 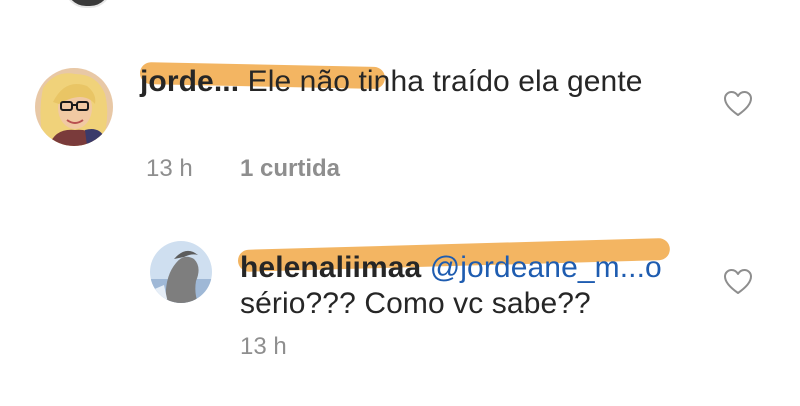 What do you see at coordinates (415, 303) in the screenshot?
I see `reply-text: sério??? Como vc sabe??` at bounding box center [415, 303].